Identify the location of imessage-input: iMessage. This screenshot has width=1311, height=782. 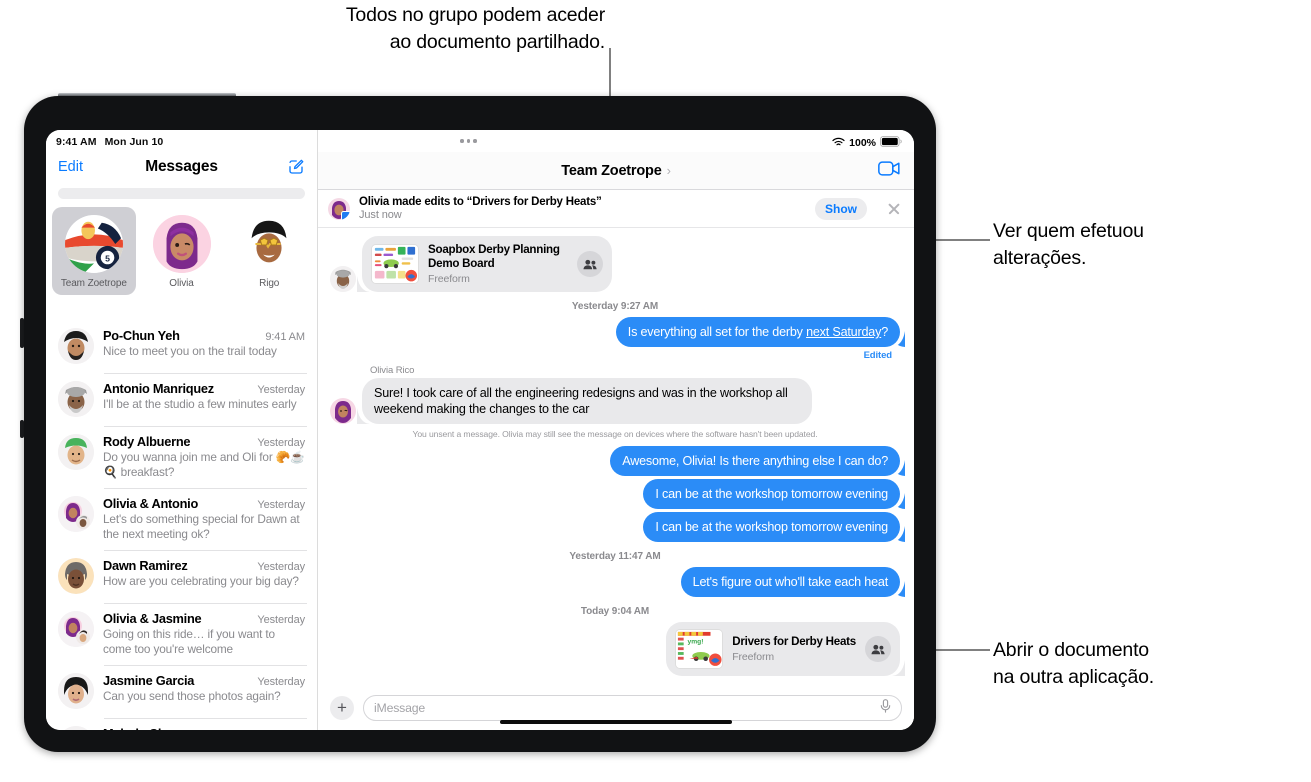
(632, 708).